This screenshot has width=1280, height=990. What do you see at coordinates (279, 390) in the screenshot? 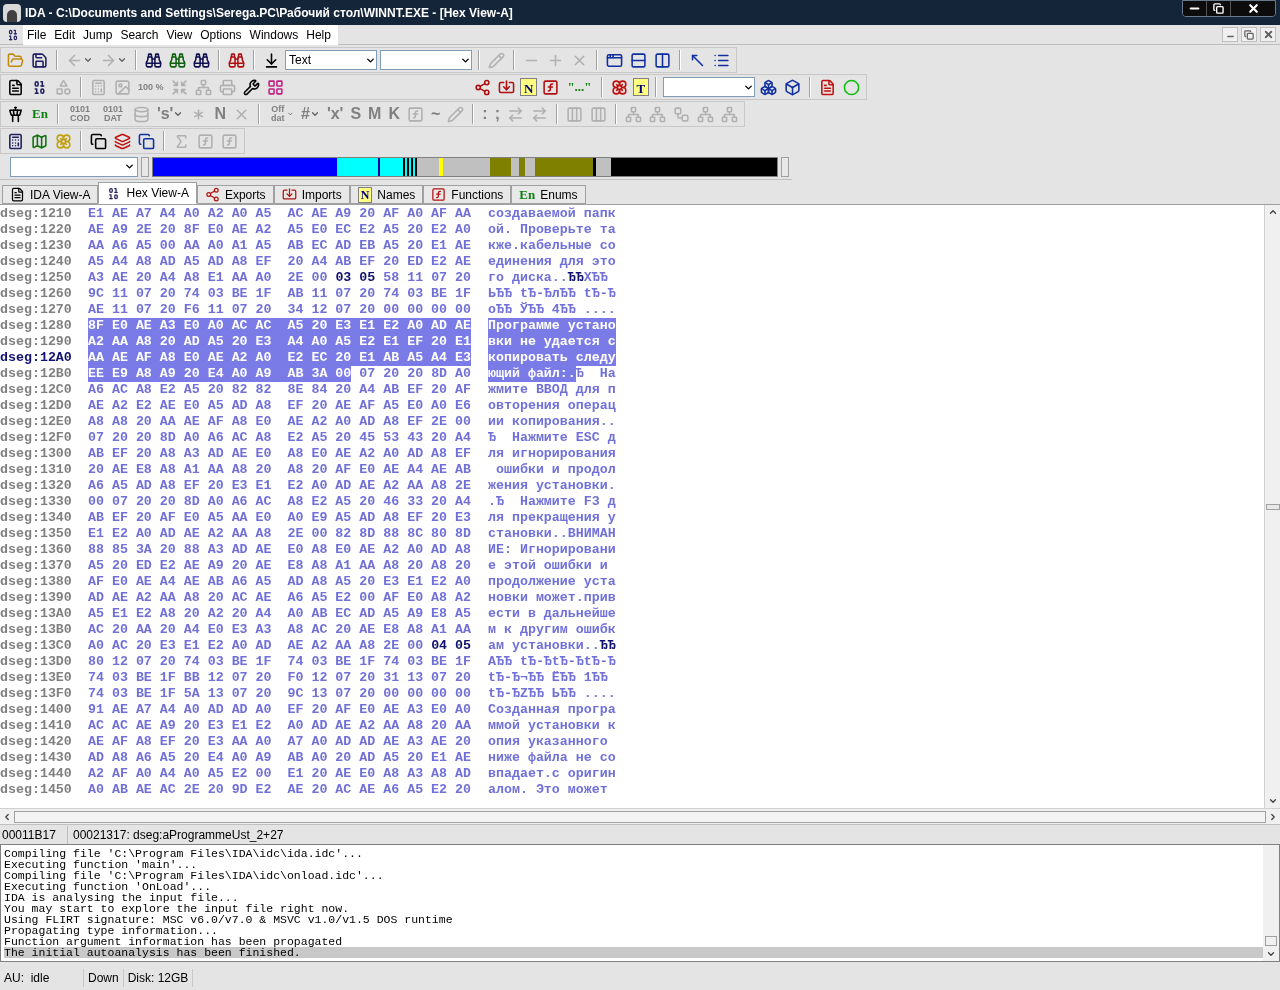
I see `hex-bytes: A6 AC A8 E2 A5 20 82 82 8E 84 20 A4 AB EF 20 AF` at bounding box center [279, 390].